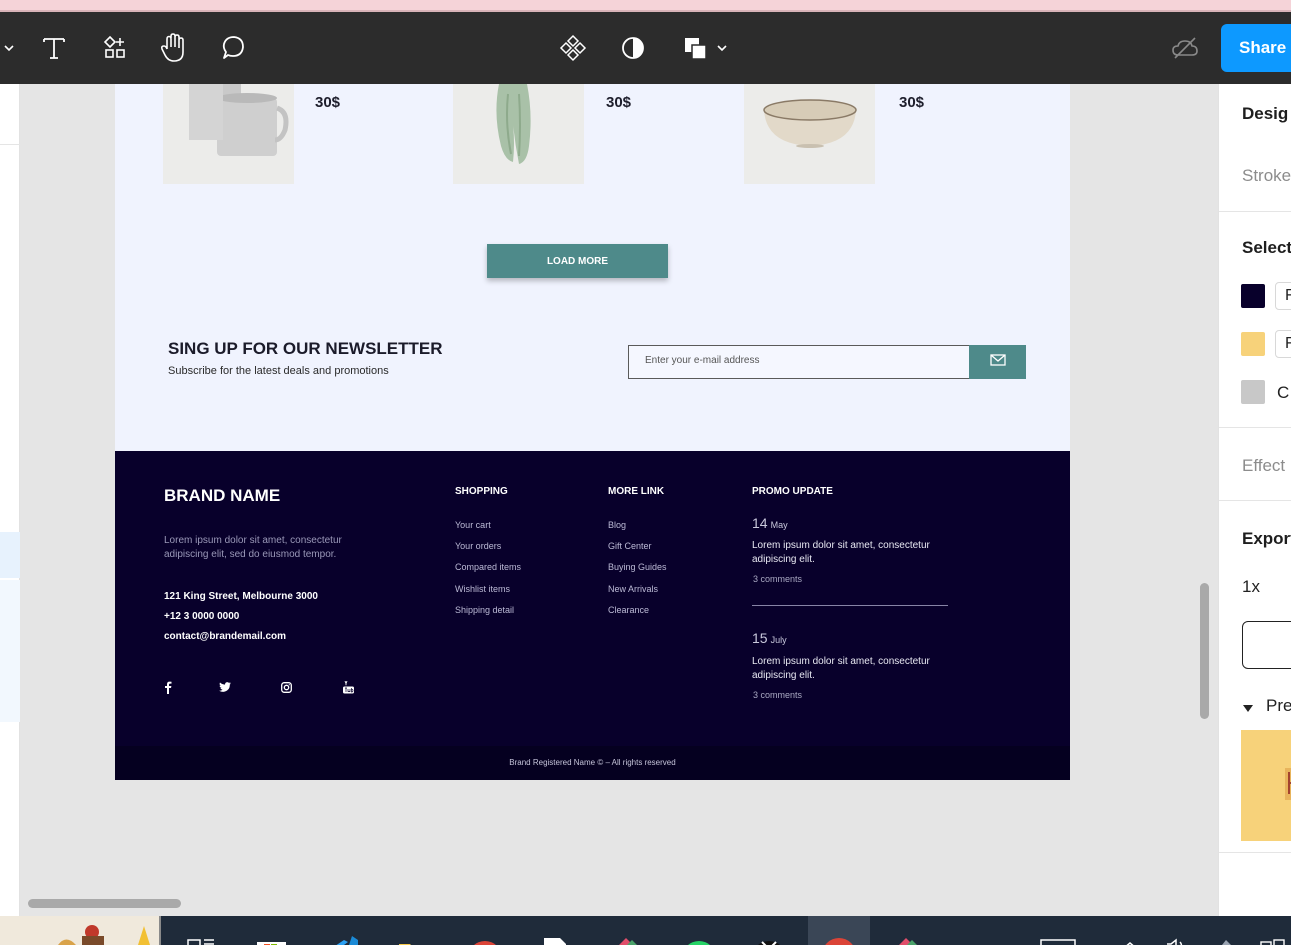  I want to click on pen-icon, so click(1227, 936).